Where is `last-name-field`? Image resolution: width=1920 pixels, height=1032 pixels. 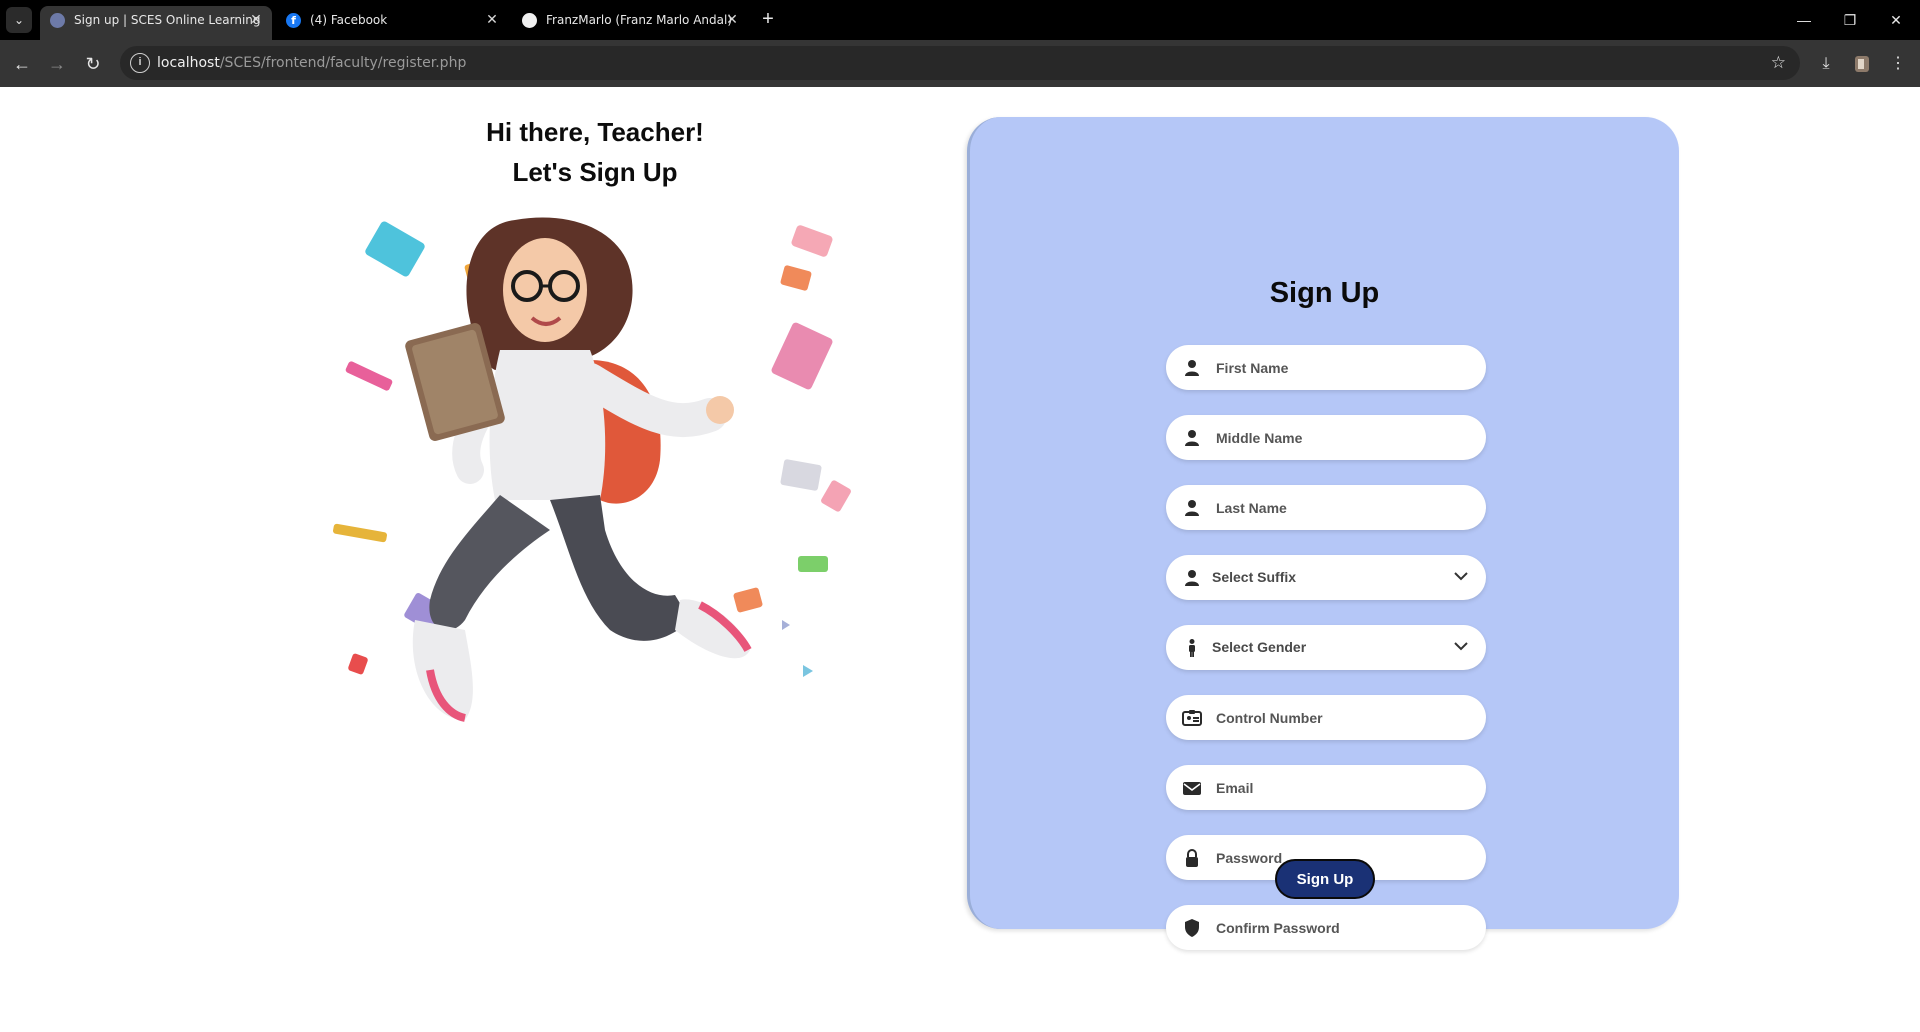 last-name-field is located at coordinates (1326, 507).